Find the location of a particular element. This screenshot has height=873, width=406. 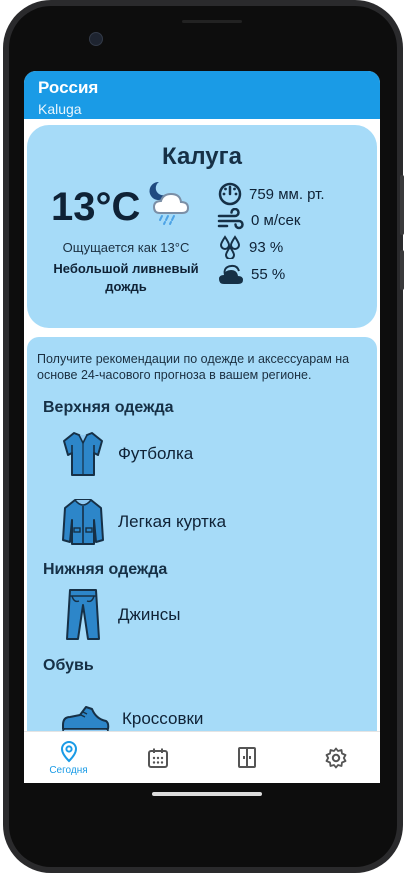

category-outerwear: Верхняя одежда is located at coordinates (108, 407).